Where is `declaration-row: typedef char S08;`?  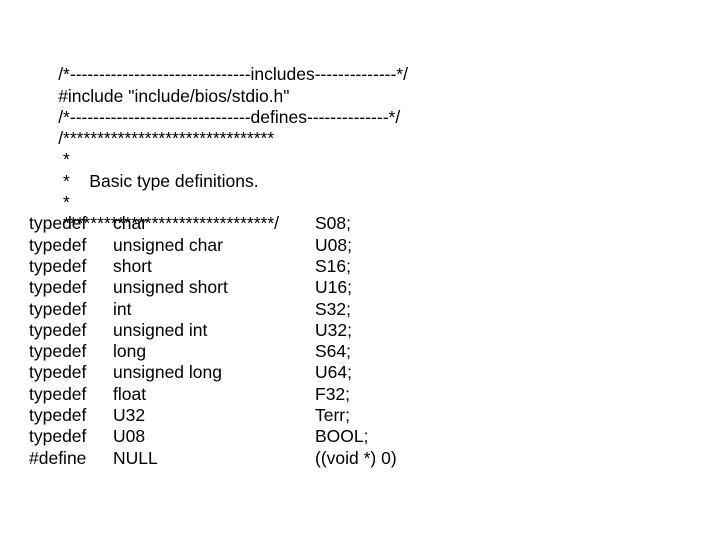 declaration-row: typedef char S08; is located at coordinates (369, 223).